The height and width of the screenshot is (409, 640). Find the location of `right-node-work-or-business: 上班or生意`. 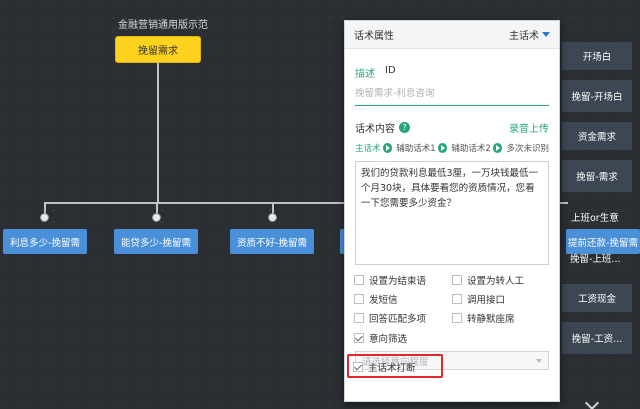

right-node-work-or-business: 上班or生意 is located at coordinates (595, 217).